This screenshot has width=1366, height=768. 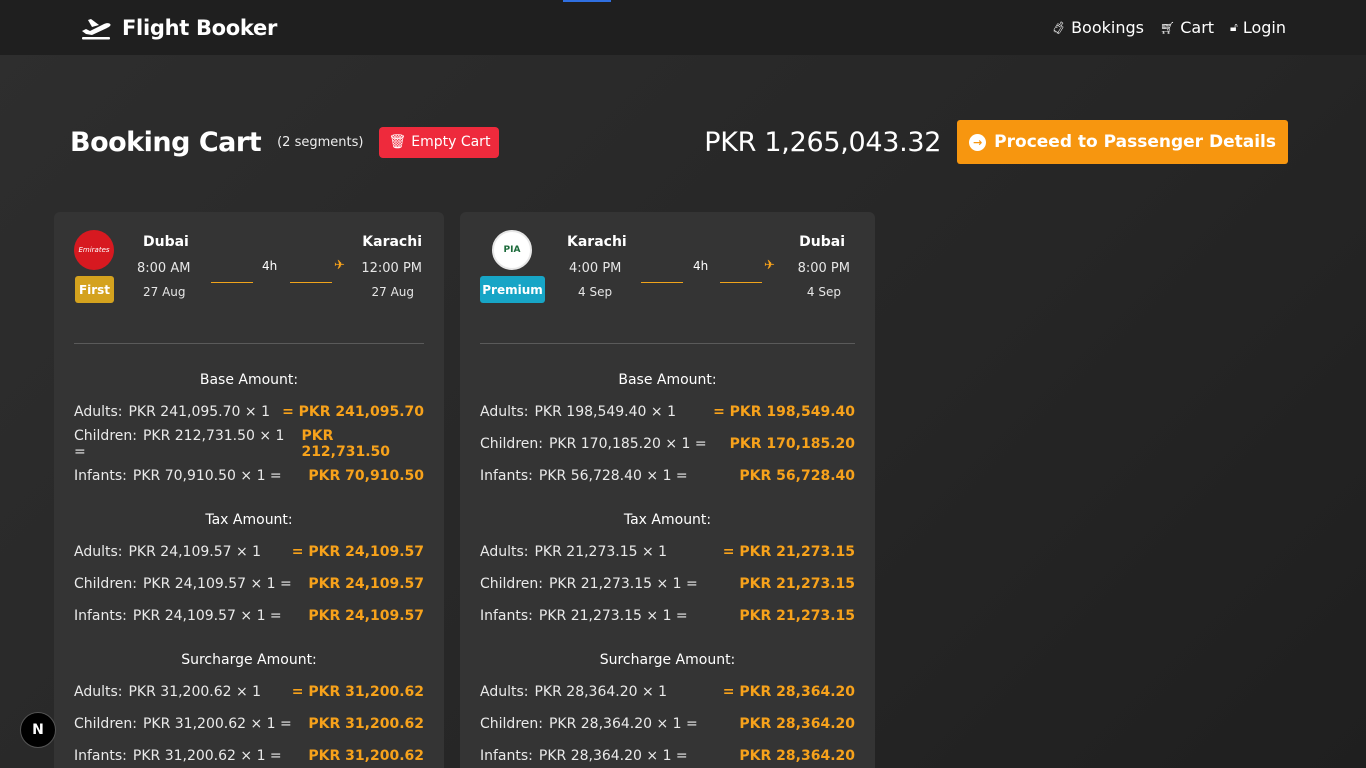 What do you see at coordinates (1167, 27) in the screenshot?
I see `cart-icon: 🛒︎` at bounding box center [1167, 27].